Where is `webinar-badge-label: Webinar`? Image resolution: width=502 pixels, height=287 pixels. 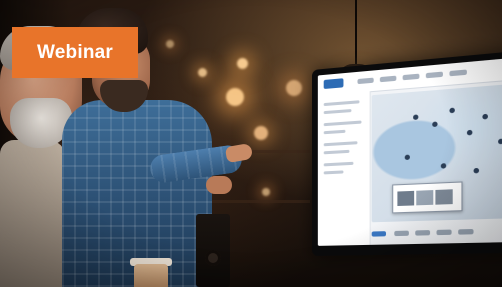 webinar-badge-label: Webinar is located at coordinates (74, 52).